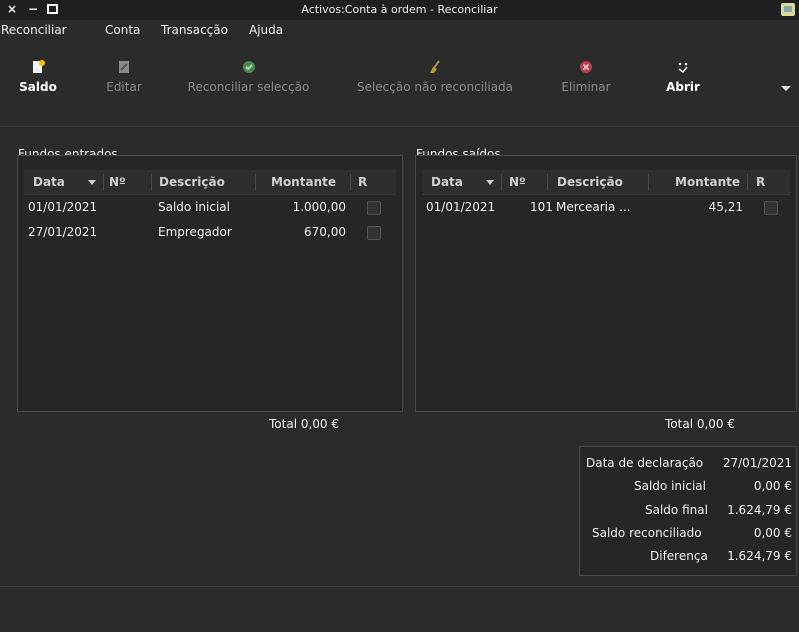  What do you see at coordinates (435, 67) in the screenshot?
I see `broom-icon` at bounding box center [435, 67].